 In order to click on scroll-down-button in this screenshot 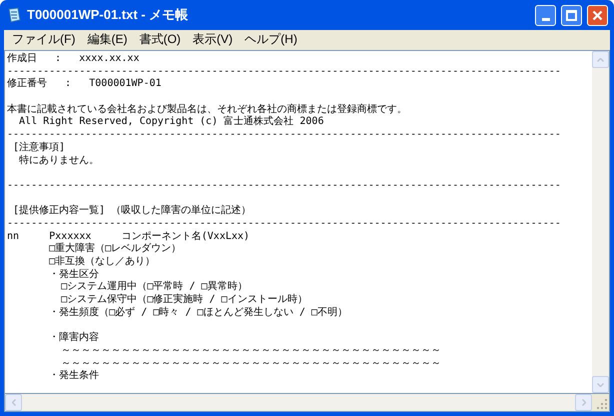, I will do `click(600, 384)`.